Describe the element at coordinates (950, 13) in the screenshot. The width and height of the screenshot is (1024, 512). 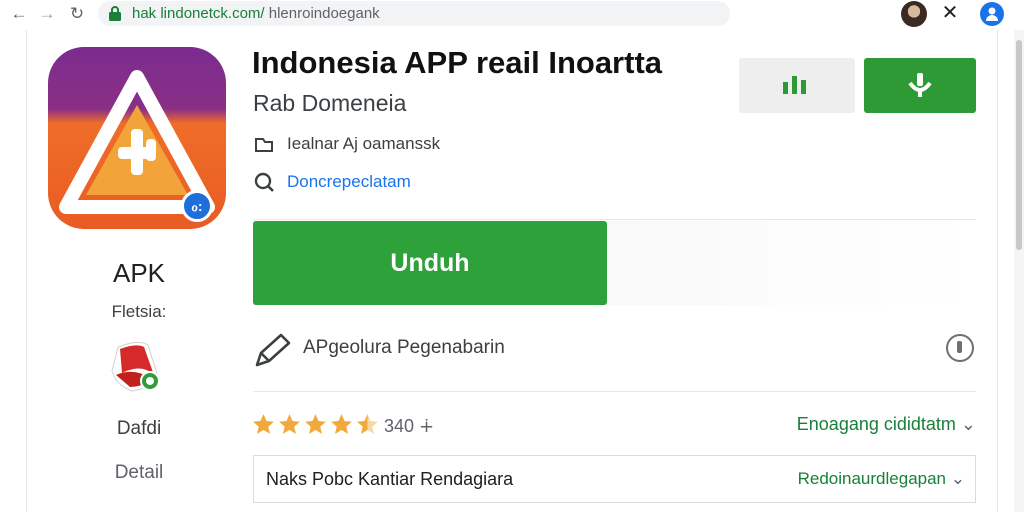
I see `close-icon: ✕` at that location.